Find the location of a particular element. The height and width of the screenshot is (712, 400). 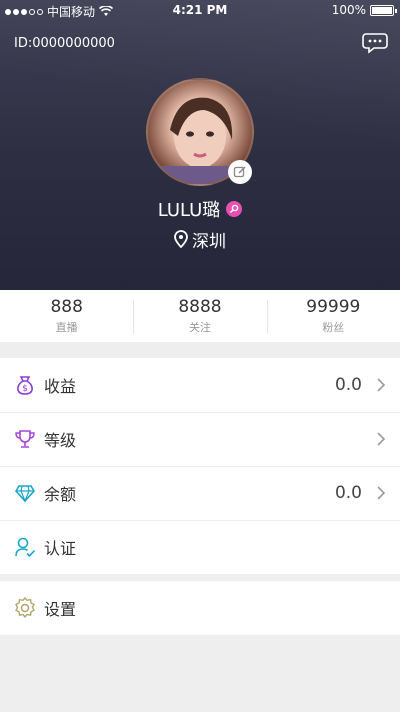

username: LULU璐 is located at coordinates (189, 210).